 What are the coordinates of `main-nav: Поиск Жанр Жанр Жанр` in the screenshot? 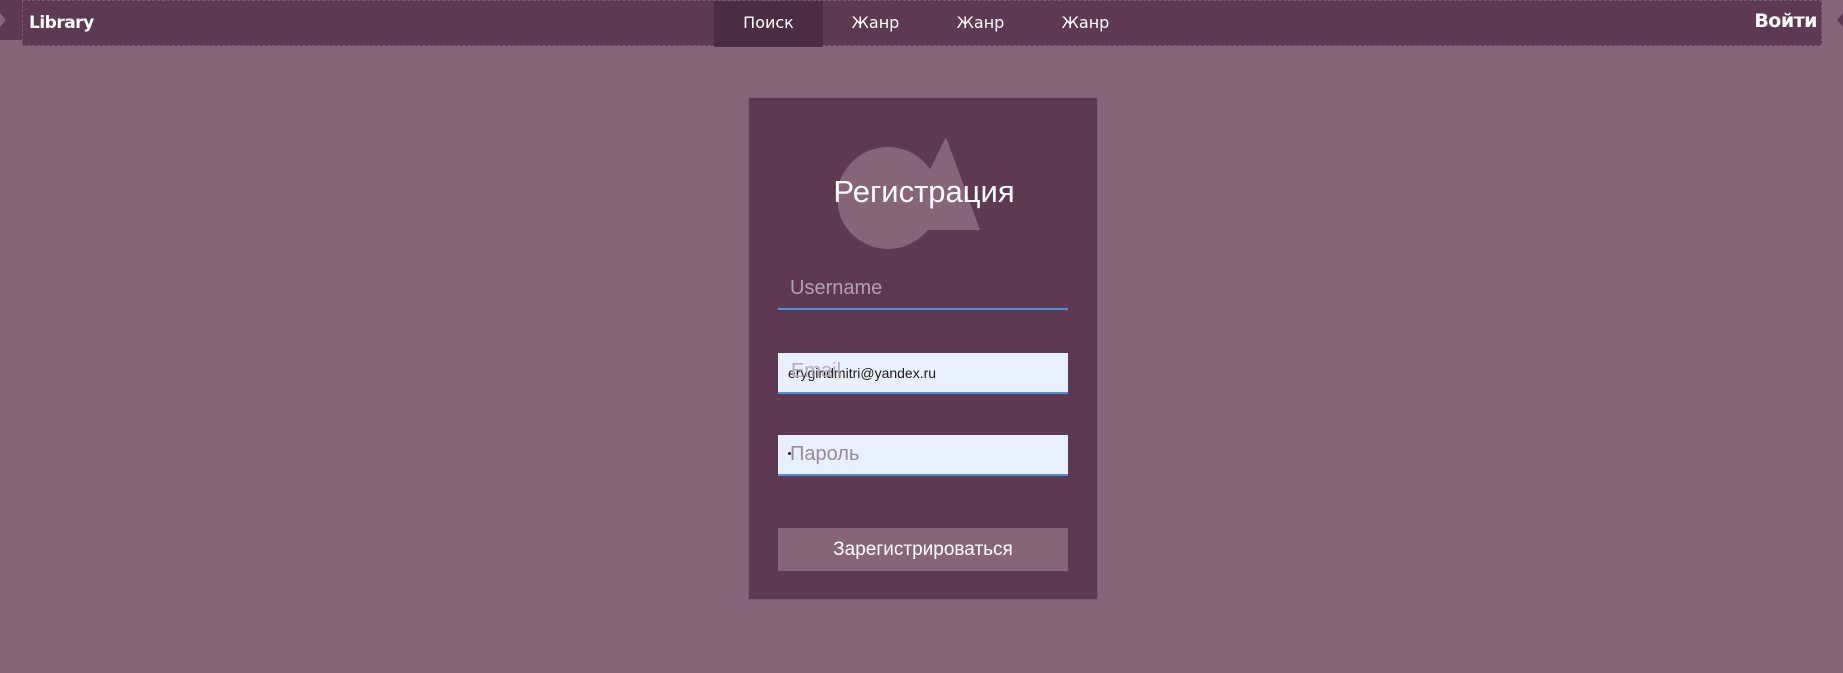 It's located at (926, 24).